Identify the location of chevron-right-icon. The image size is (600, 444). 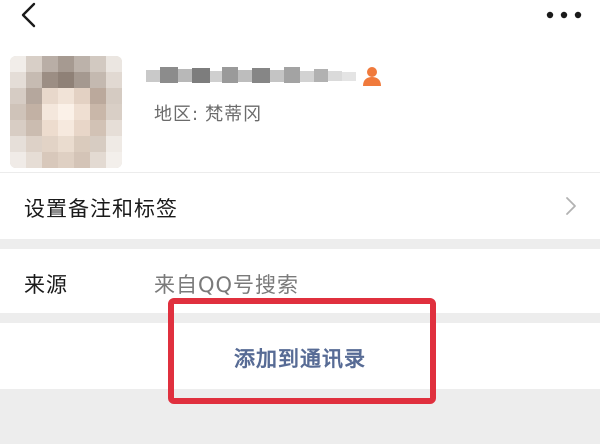
(571, 206).